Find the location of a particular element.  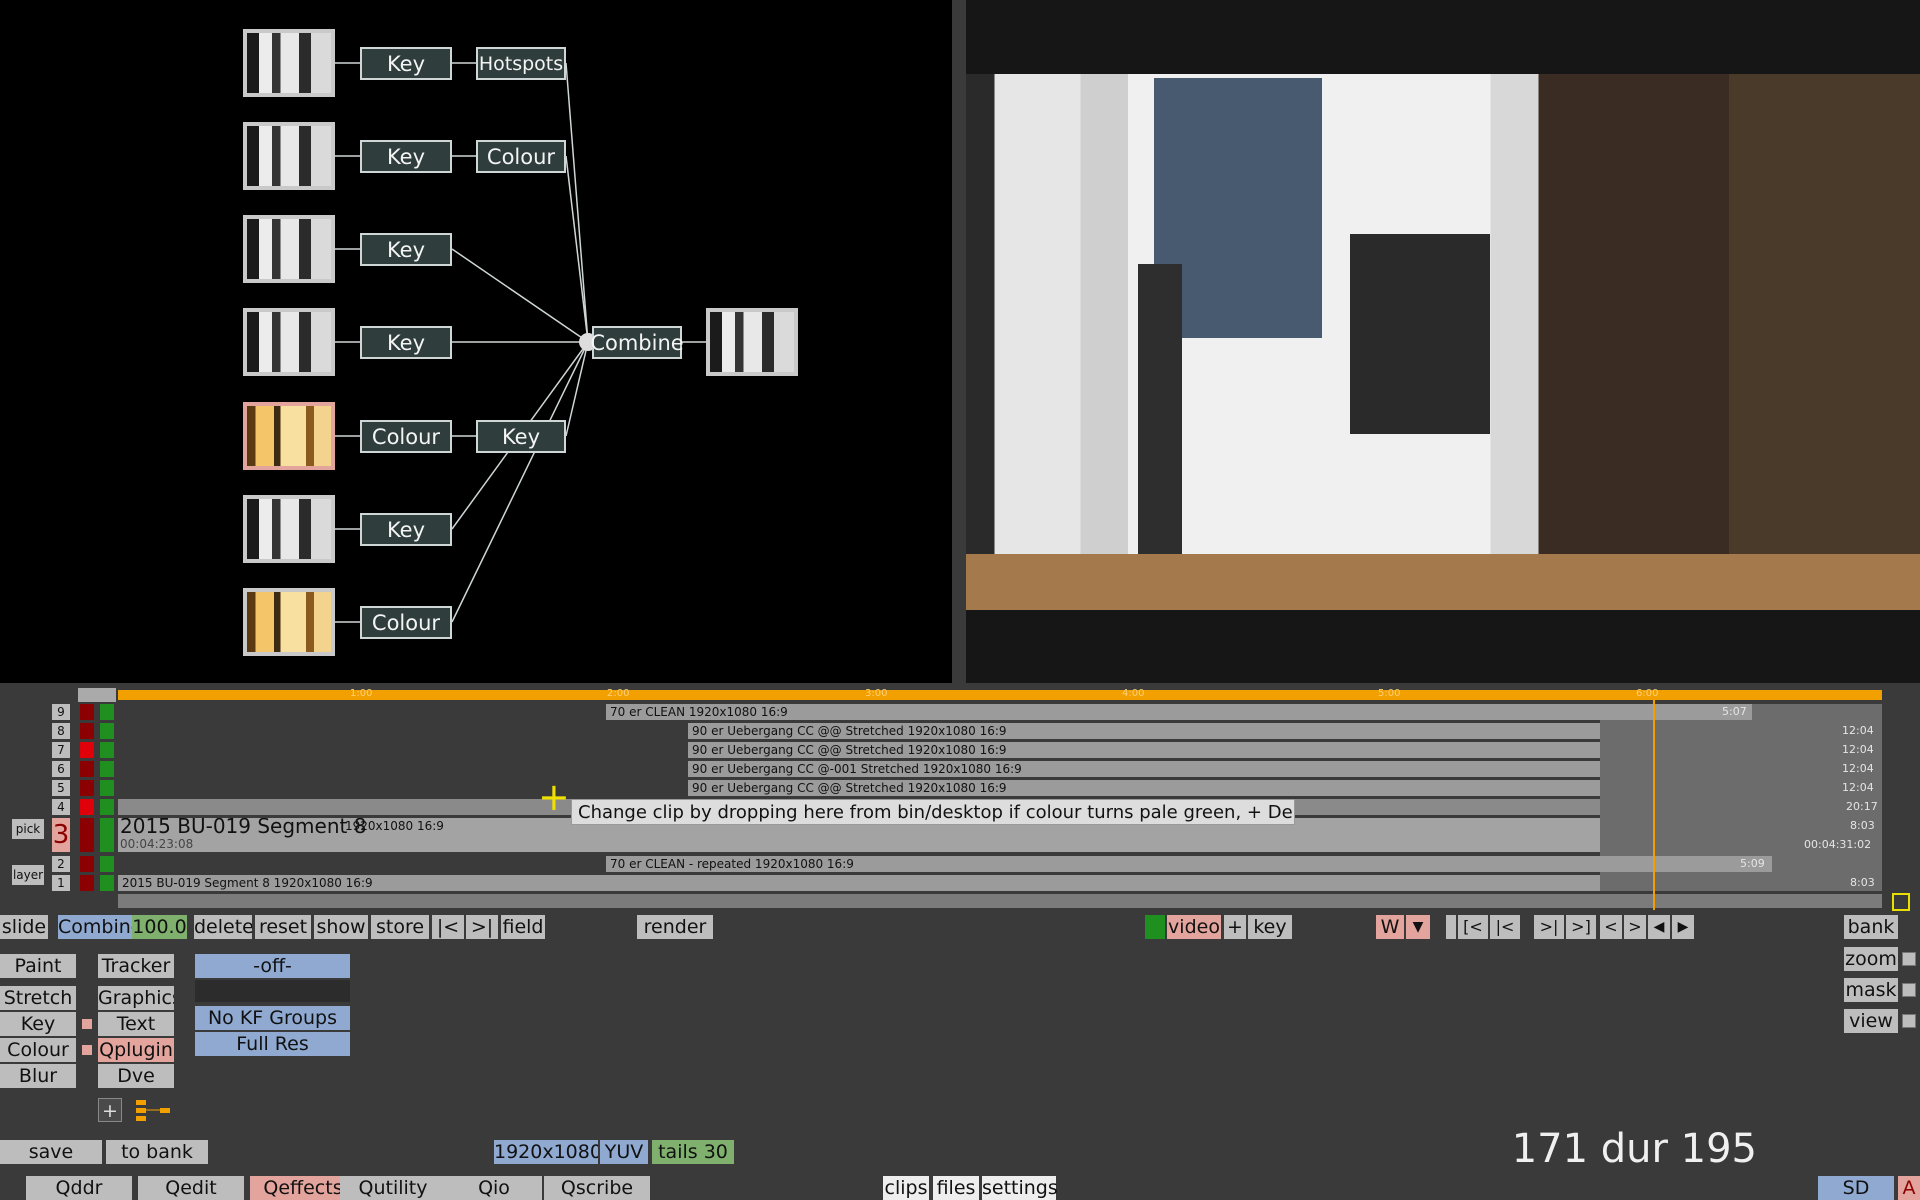

view-button: view is located at coordinates (1871, 1021).